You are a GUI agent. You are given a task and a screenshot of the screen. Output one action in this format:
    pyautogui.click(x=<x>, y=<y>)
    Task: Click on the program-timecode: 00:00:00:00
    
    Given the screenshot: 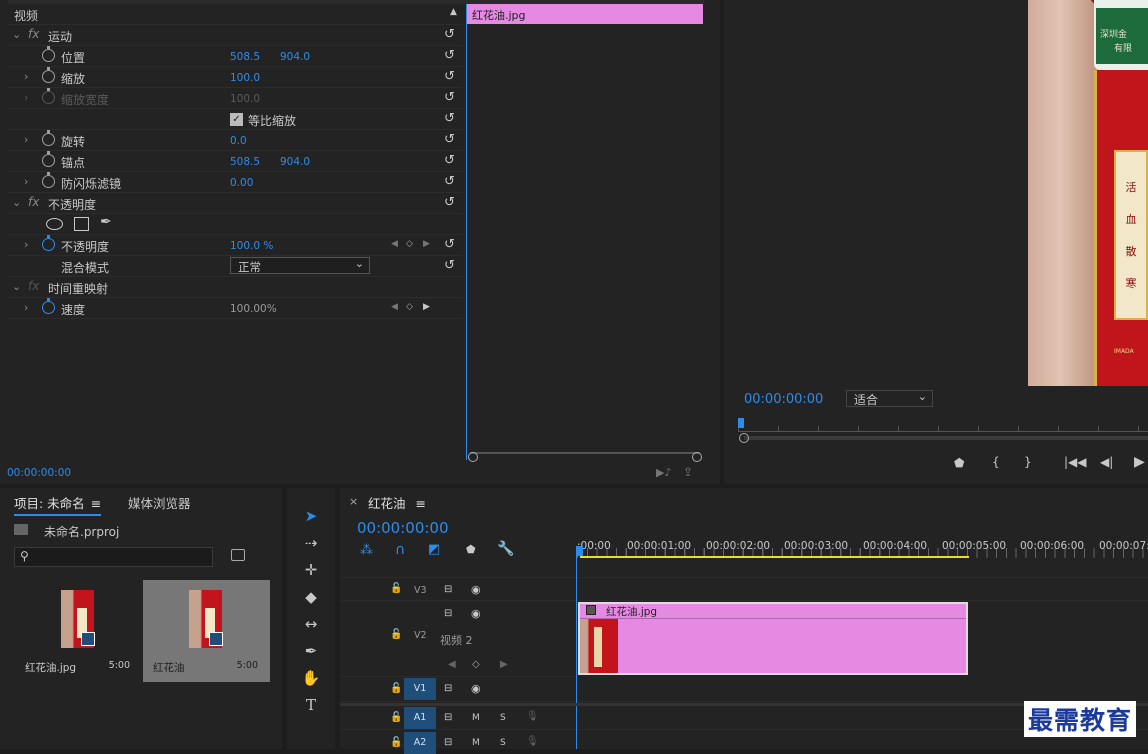 What is the action you would take?
    pyautogui.click(x=783, y=399)
    